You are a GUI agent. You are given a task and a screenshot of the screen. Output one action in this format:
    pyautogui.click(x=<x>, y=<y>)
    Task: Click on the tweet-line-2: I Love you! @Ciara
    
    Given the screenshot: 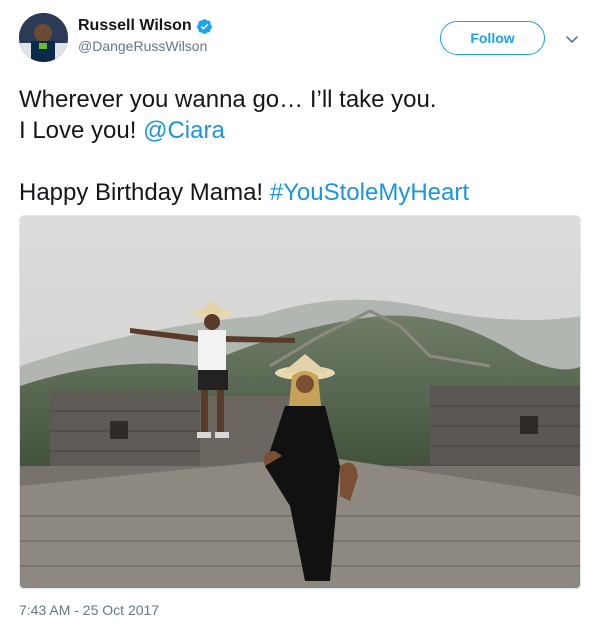 What is the action you would take?
    pyautogui.click(x=304, y=130)
    